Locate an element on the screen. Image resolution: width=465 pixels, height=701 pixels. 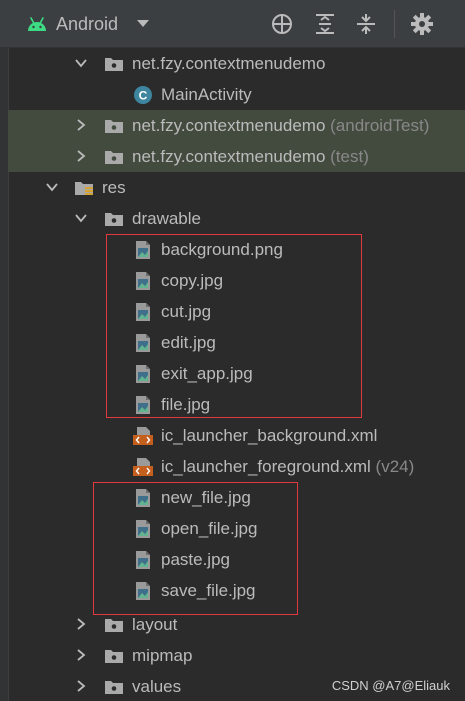
package-main-label: net.fzy.contextmenudemo is located at coordinates (229, 63).